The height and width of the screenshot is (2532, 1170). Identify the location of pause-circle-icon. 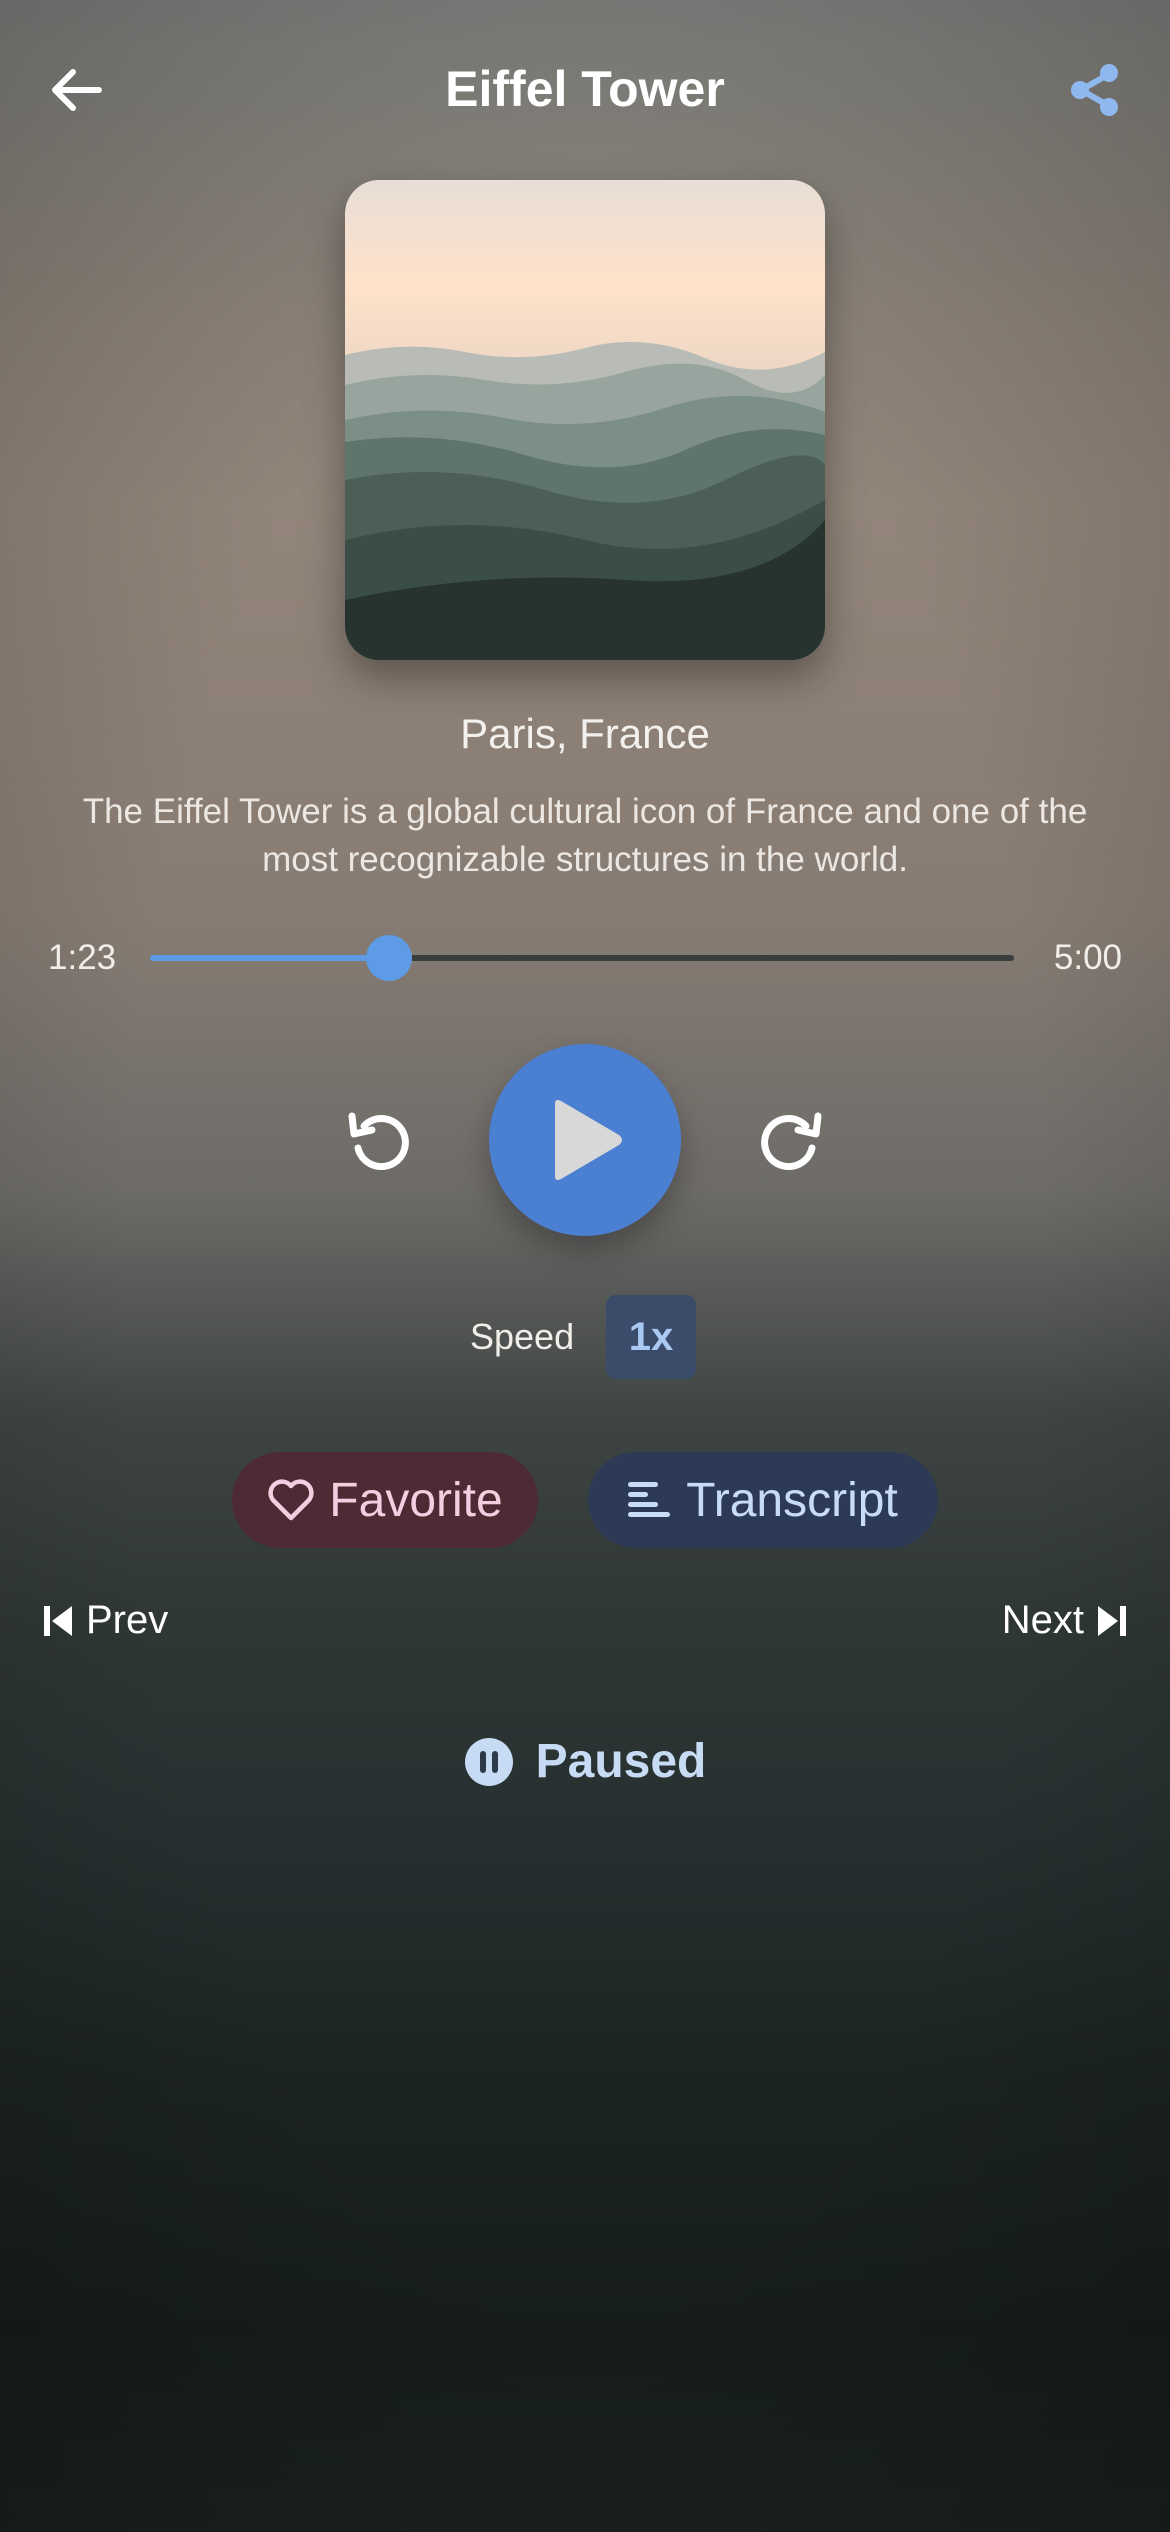
(488, 1761).